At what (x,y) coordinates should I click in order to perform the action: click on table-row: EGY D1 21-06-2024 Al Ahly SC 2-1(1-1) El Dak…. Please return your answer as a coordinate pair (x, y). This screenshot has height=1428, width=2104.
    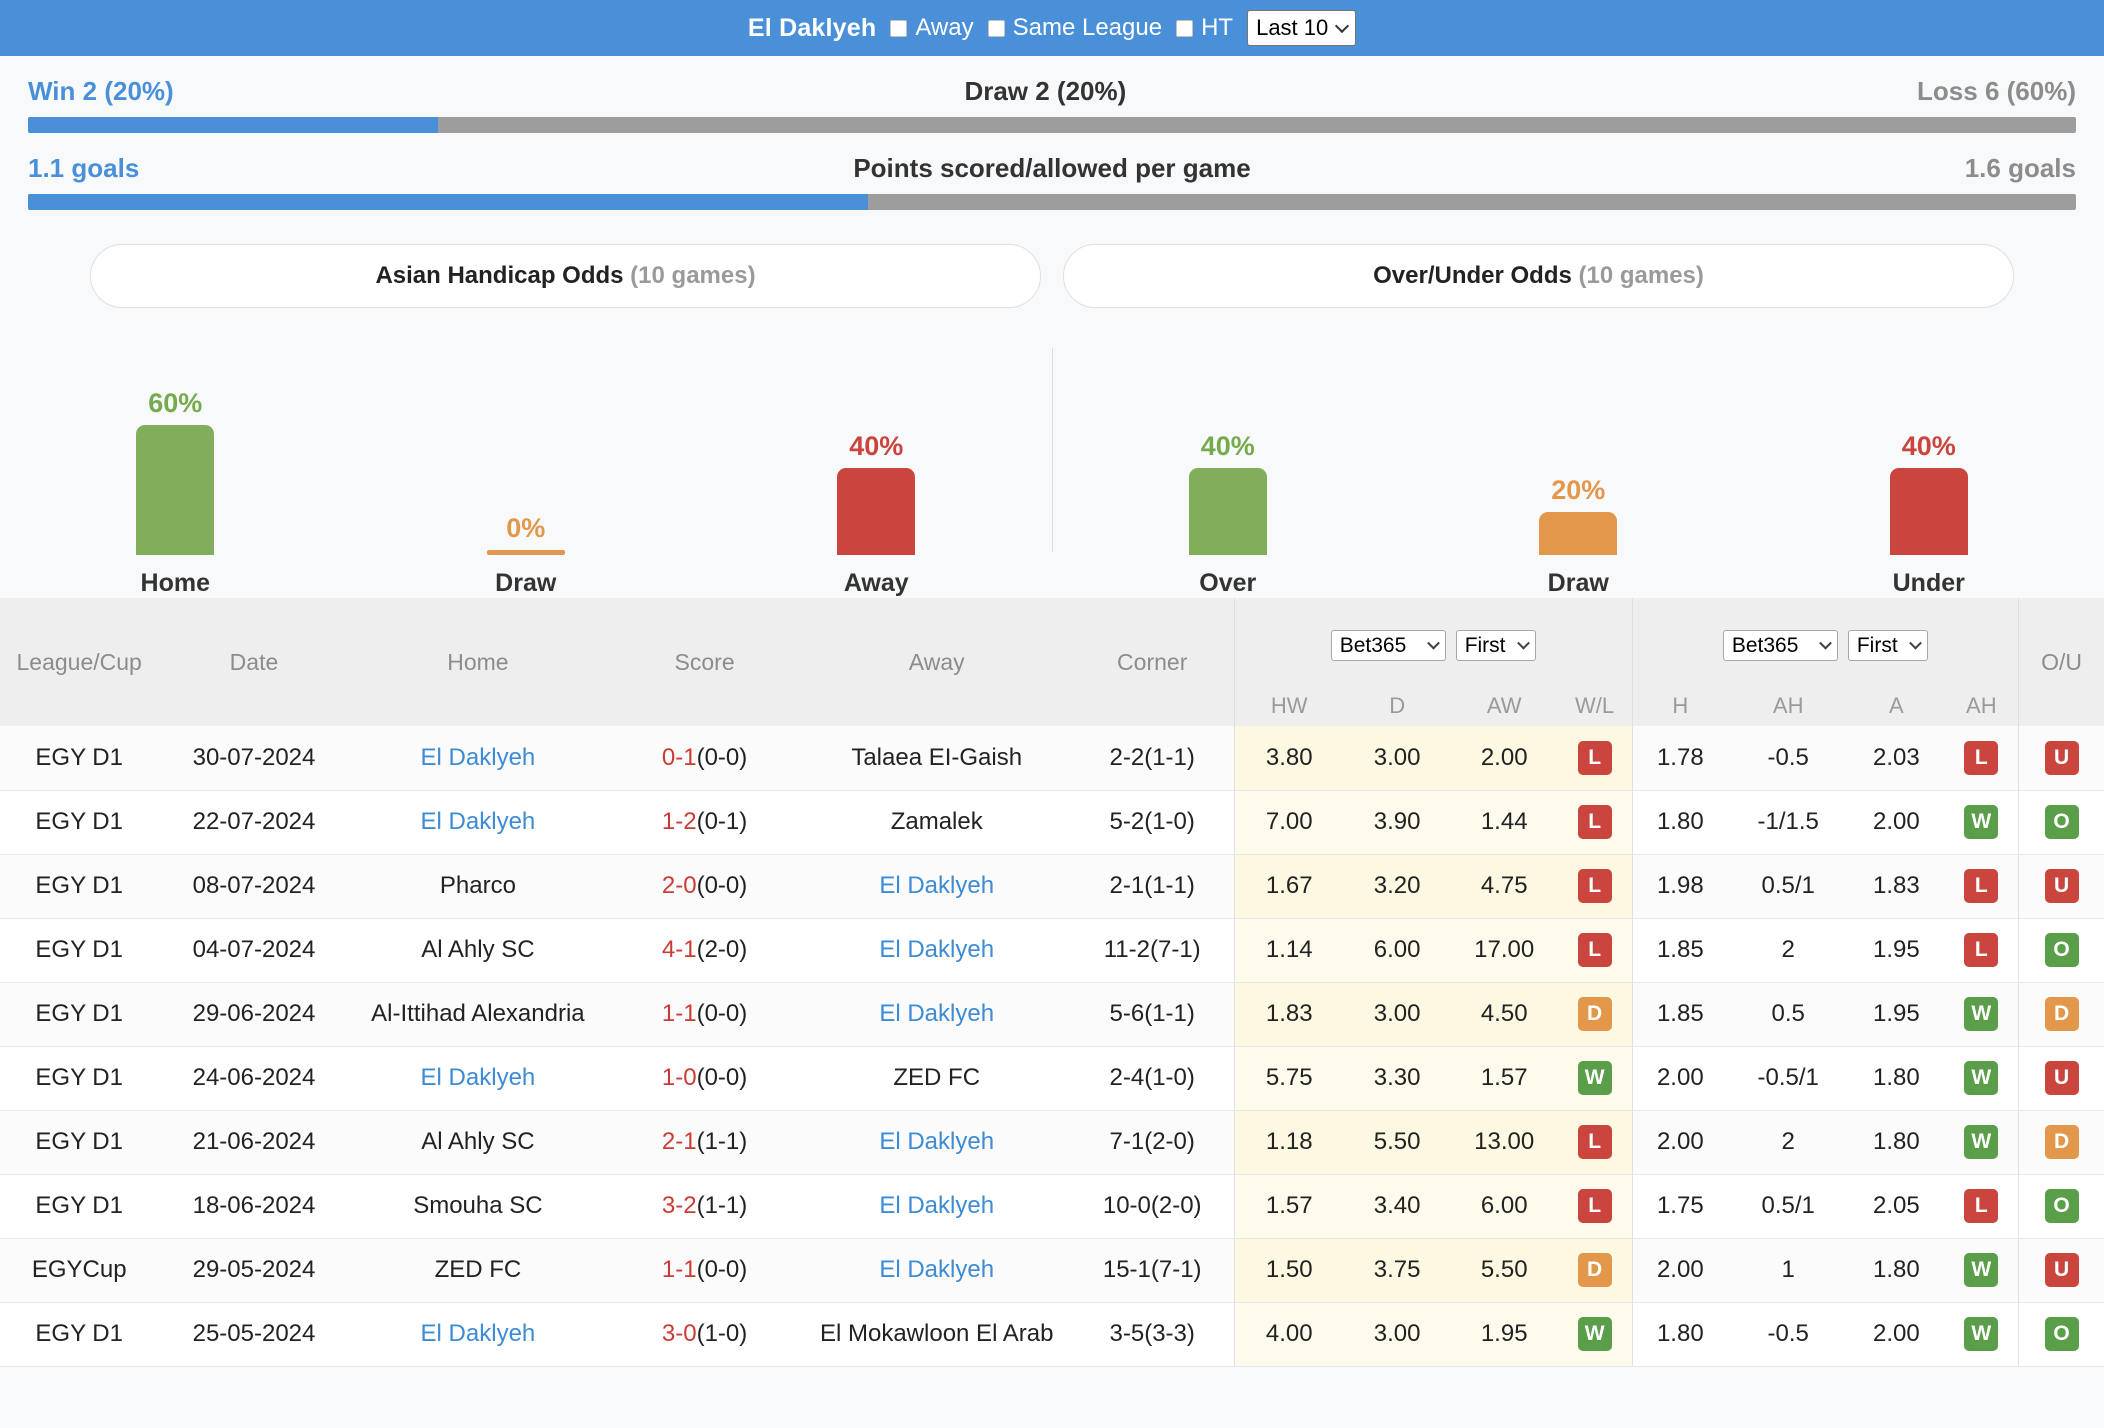
    Looking at the image, I should click on (1052, 1142).